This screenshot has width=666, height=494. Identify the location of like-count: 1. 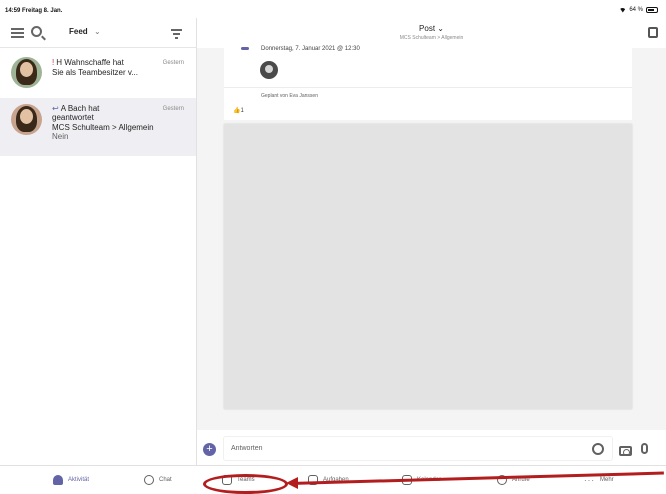
(242, 111).